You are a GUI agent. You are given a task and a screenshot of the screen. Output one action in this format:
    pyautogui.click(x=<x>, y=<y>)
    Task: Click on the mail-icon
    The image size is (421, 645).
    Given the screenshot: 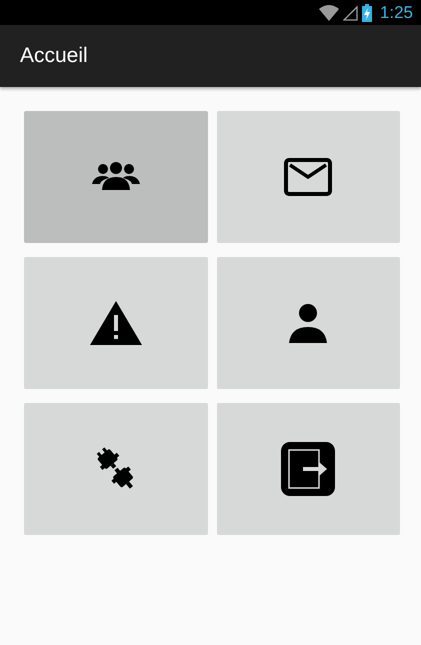 What is the action you would take?
    pyautogui.click(x=308, y=177)
    